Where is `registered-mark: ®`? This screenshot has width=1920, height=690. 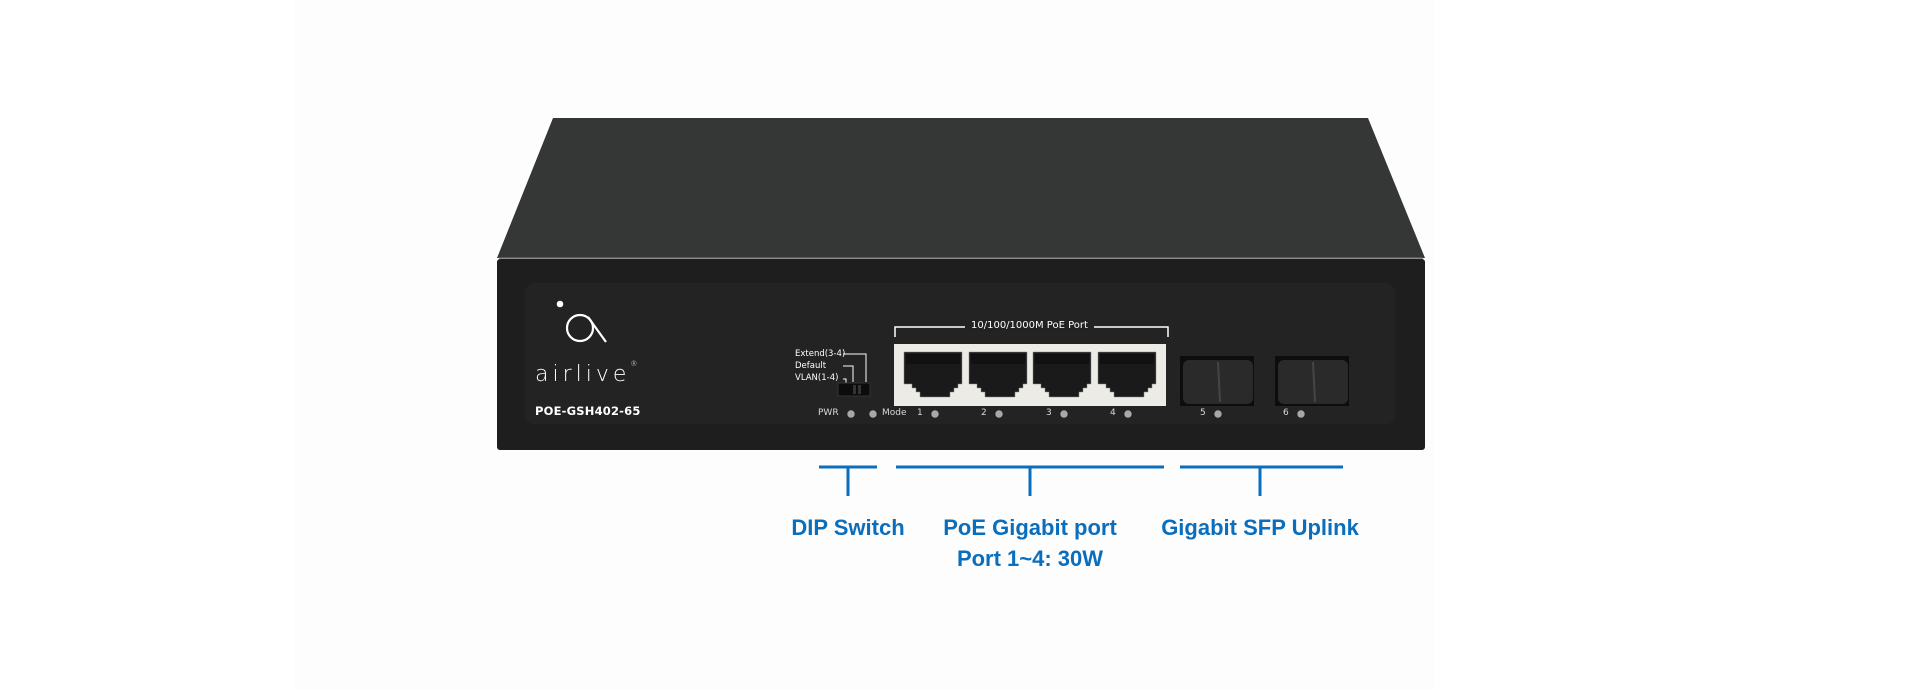
registered-mark: ® is located at coordinates (634, 364).